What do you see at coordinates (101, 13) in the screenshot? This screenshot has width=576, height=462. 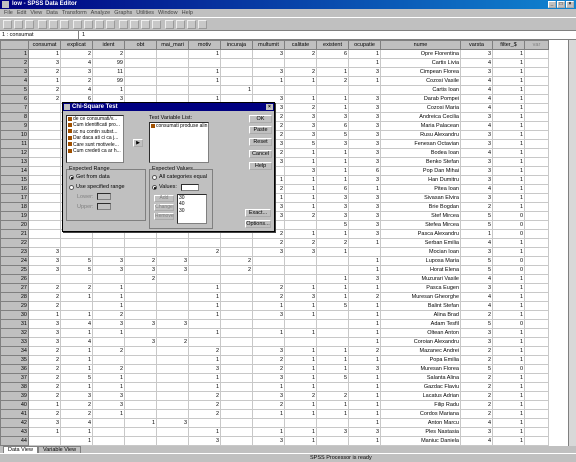 I see `menu-analyze: Analyze` at bounding box center [101, 13].